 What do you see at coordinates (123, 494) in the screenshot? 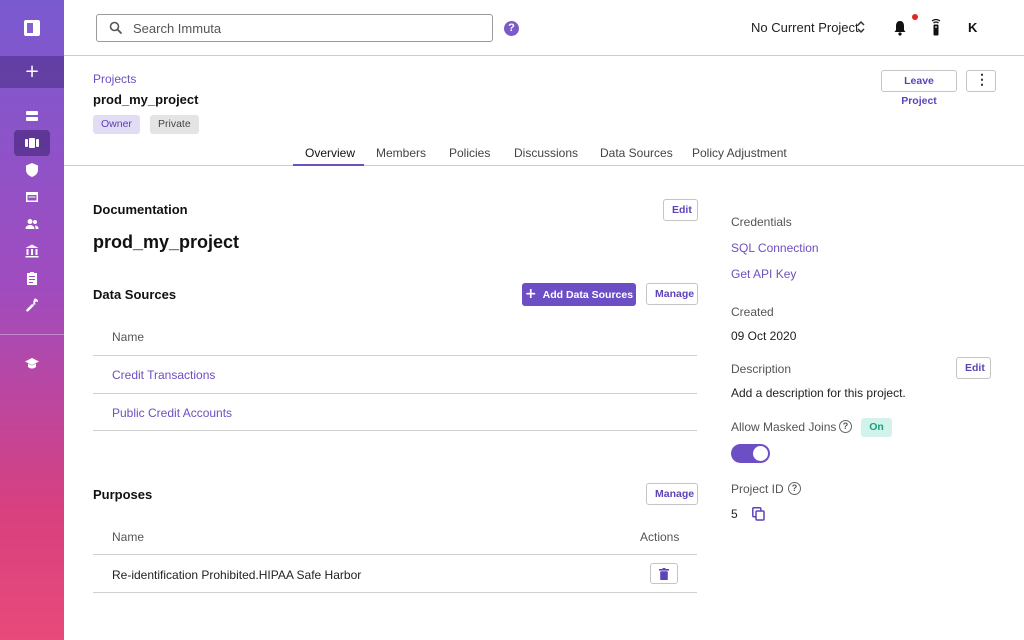
I see `purposes-title: Purposes` at bounding box center [123, 494].